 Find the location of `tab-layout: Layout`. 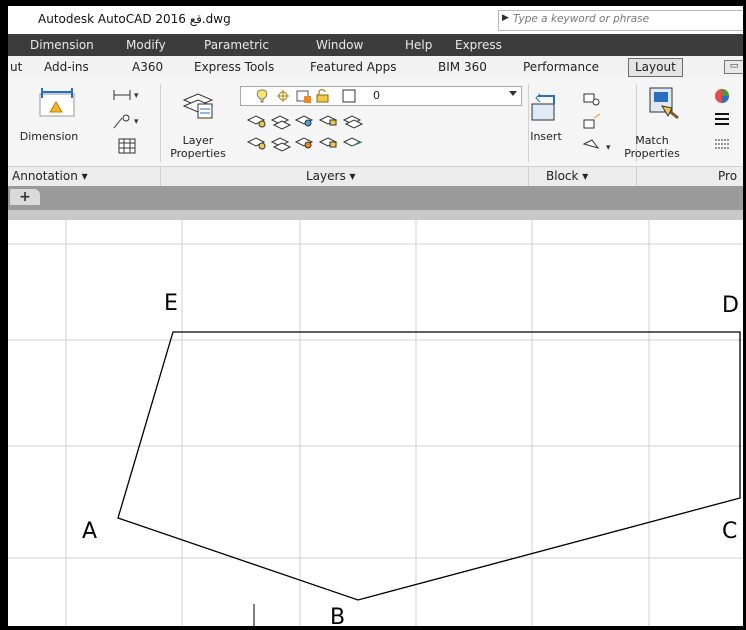

tab-layout: Layout is located at coordinates (655, 67).